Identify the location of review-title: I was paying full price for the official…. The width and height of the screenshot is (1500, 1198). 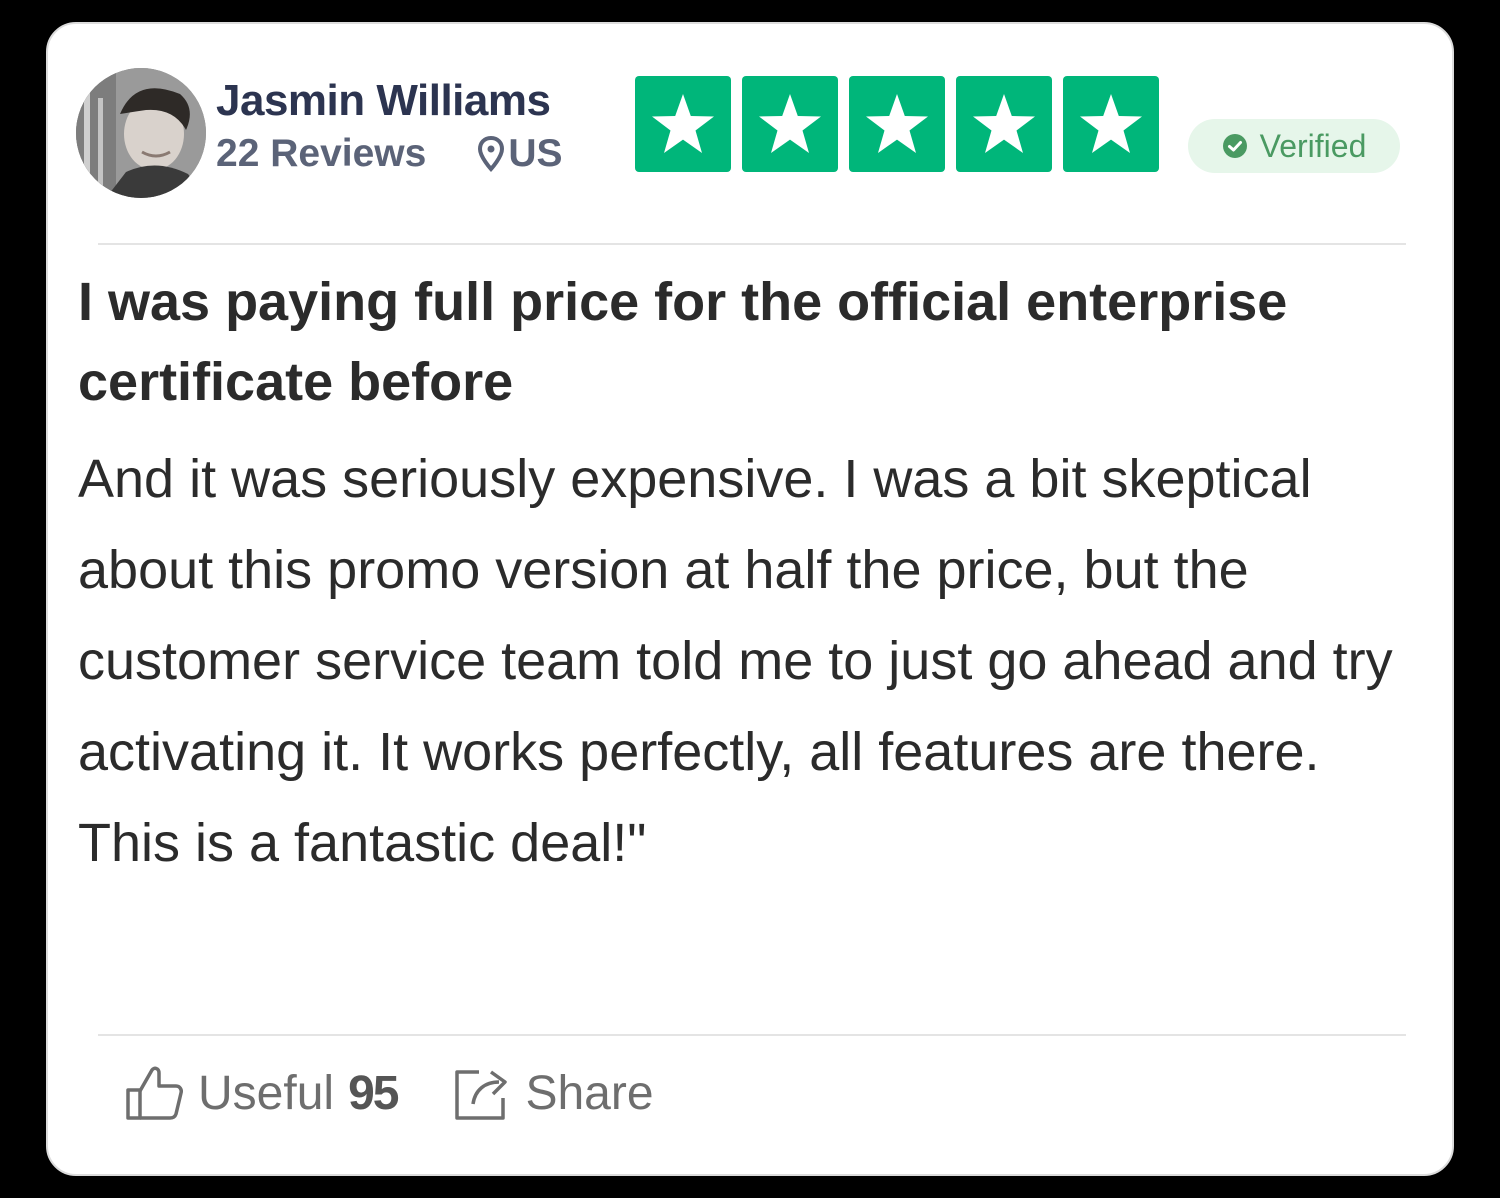
(683, 342).